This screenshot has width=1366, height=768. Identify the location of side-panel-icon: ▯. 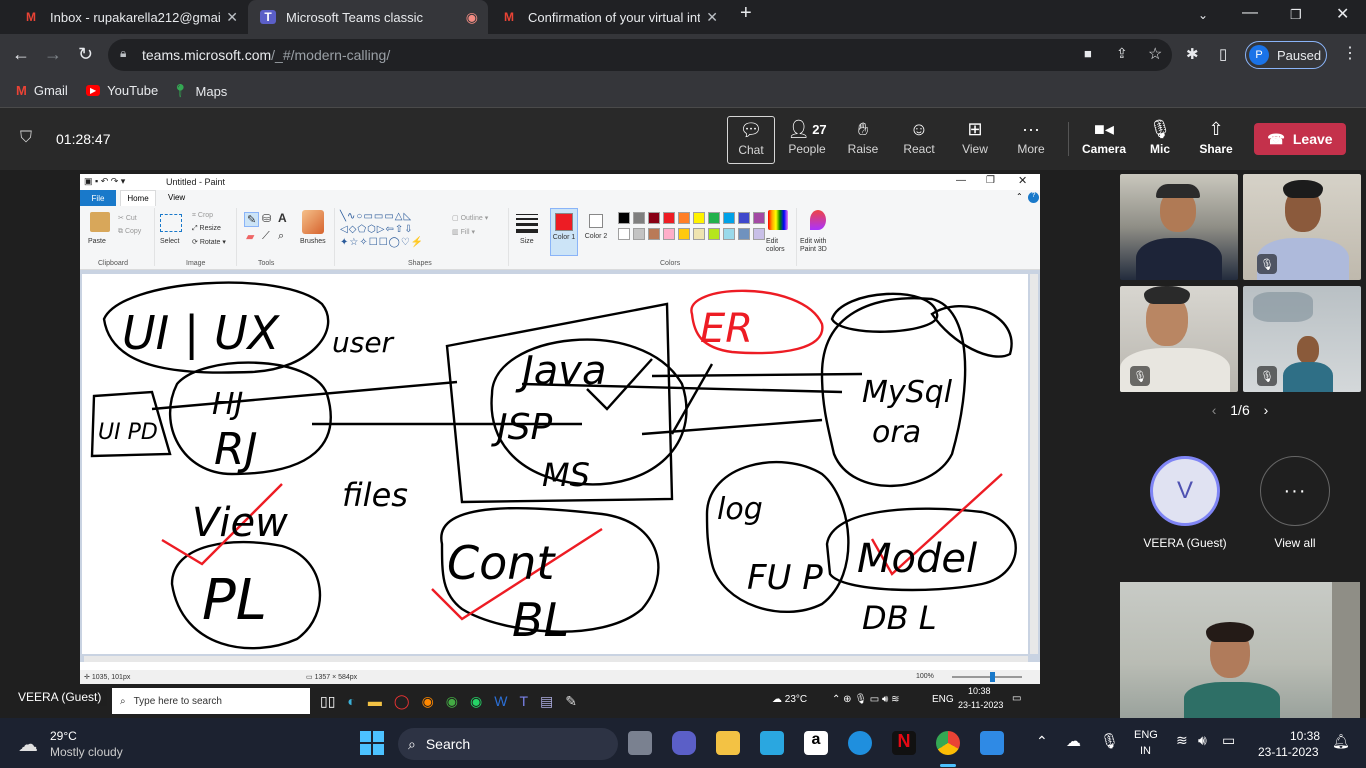
(1223, 54).